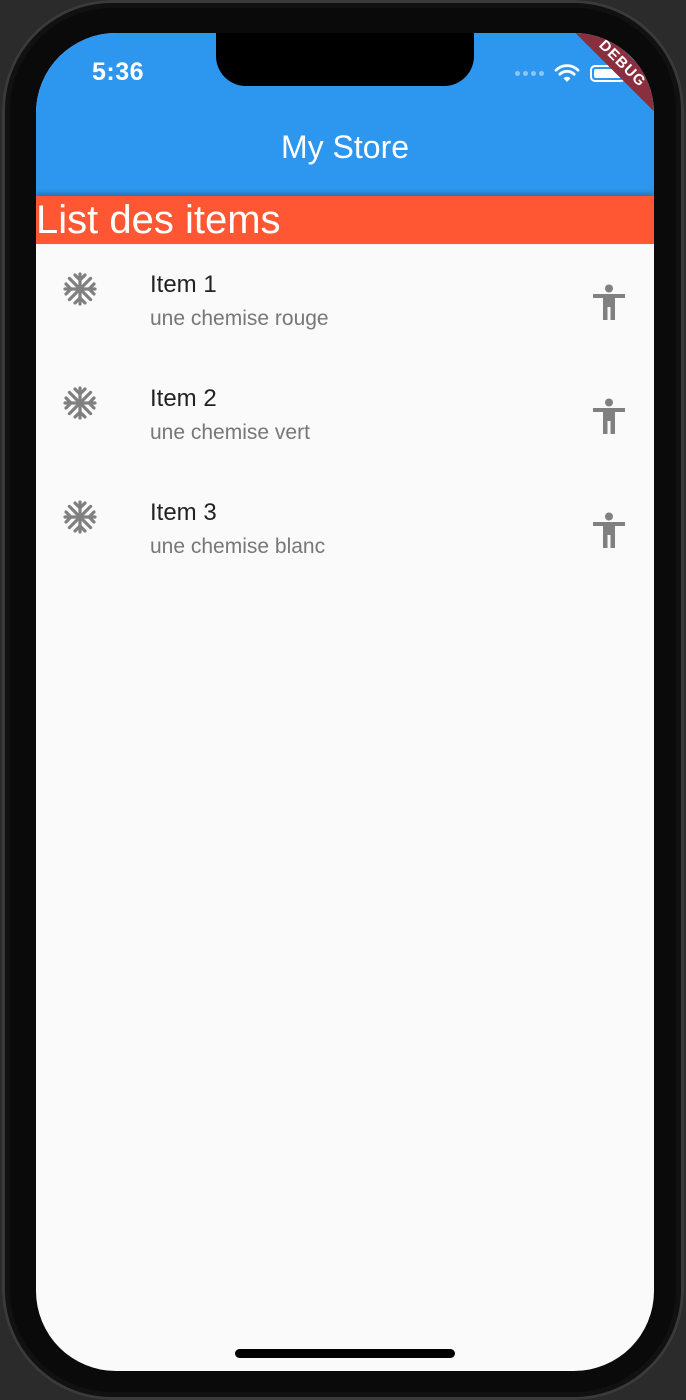 The image size is (686, 1400). Describe the element at coordinates (183, 512) in the screenshot. I see `item-title: Item 3` at that location.